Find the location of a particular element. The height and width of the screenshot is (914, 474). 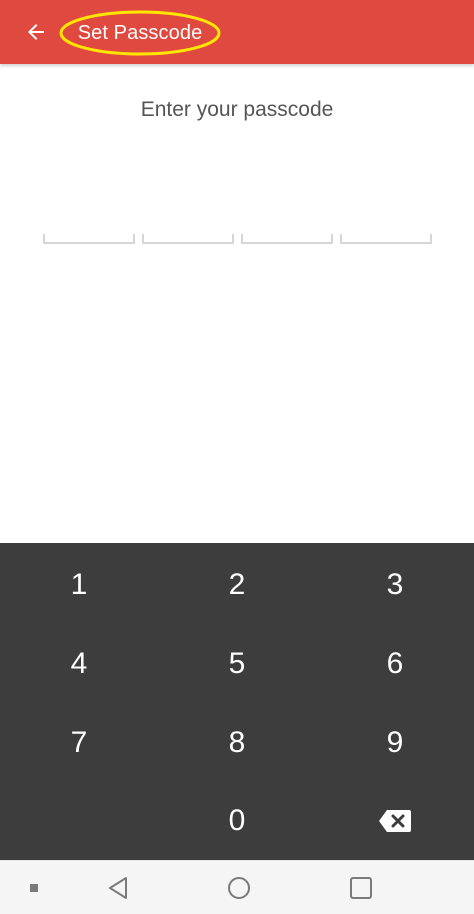

menu-dot-button is located at coordinates (34, 888).